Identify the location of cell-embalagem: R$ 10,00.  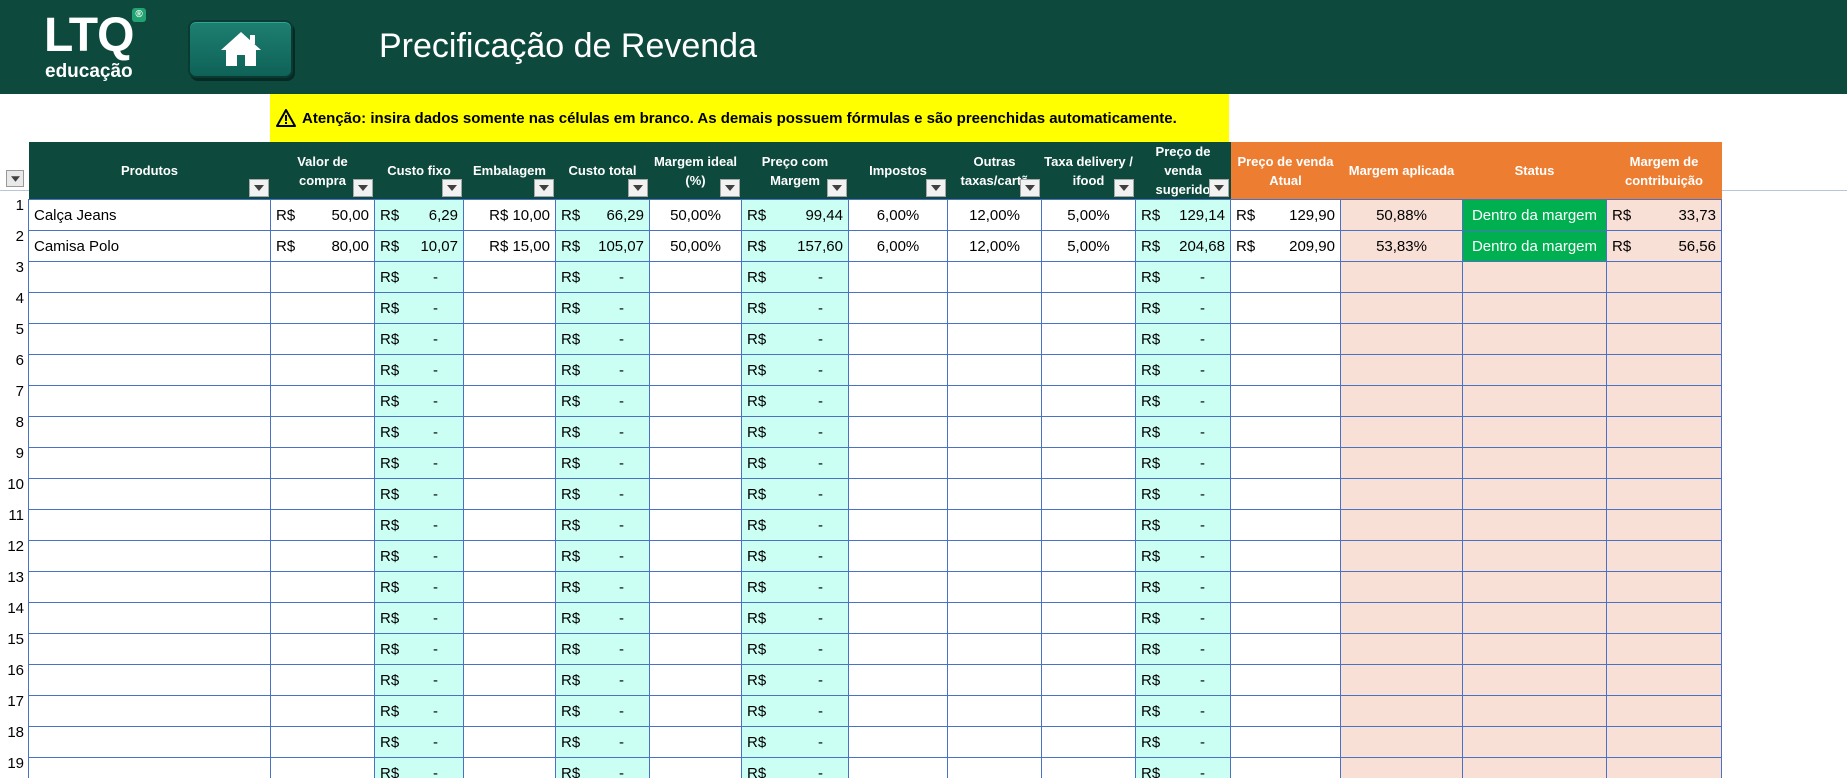
(509, 215).